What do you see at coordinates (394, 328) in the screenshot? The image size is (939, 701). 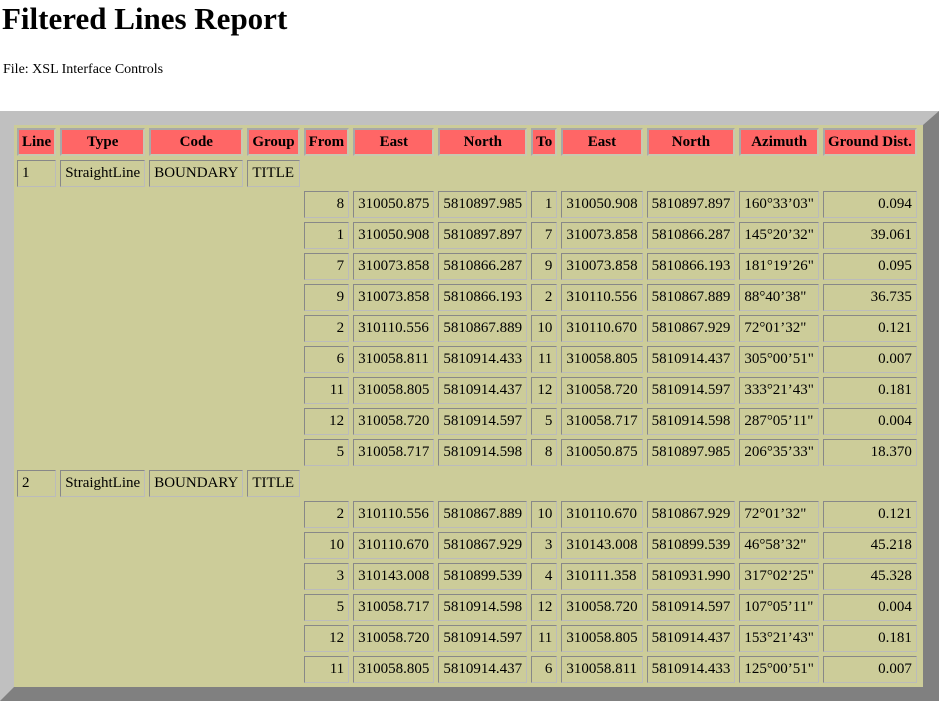 I see `segment-east-from: 310110.556` at bounding box center [394, 328].